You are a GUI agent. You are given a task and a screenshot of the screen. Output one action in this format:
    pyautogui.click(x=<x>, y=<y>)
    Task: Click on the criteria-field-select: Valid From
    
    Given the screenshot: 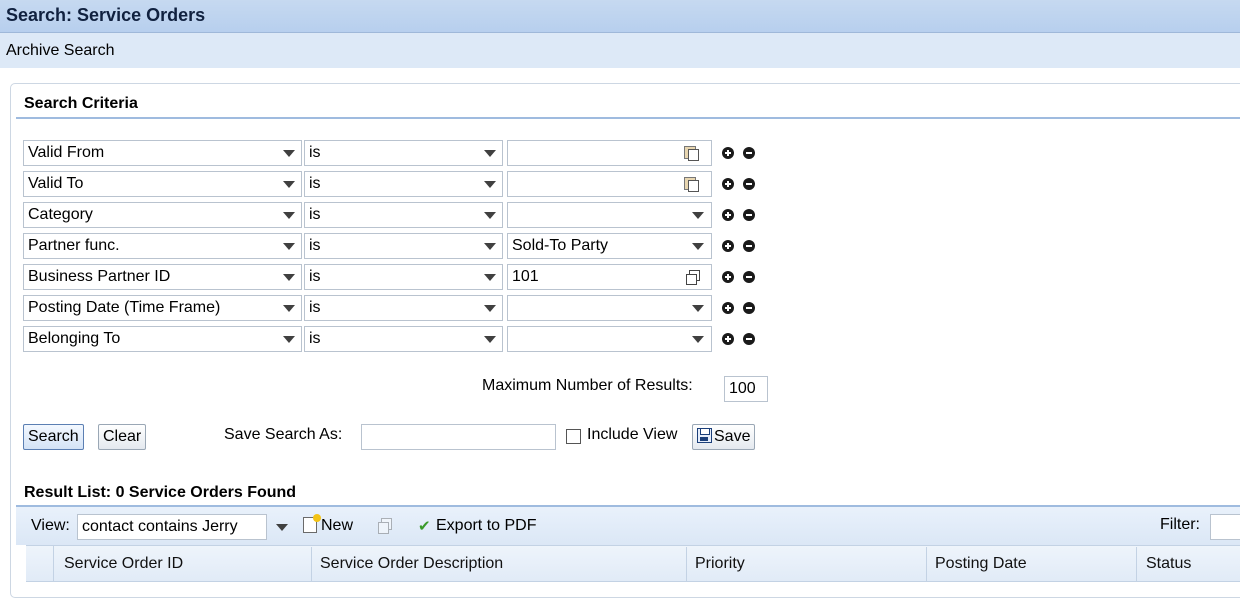 What is the action you would take?
    pyautogui.click(x=162, y=153)
    